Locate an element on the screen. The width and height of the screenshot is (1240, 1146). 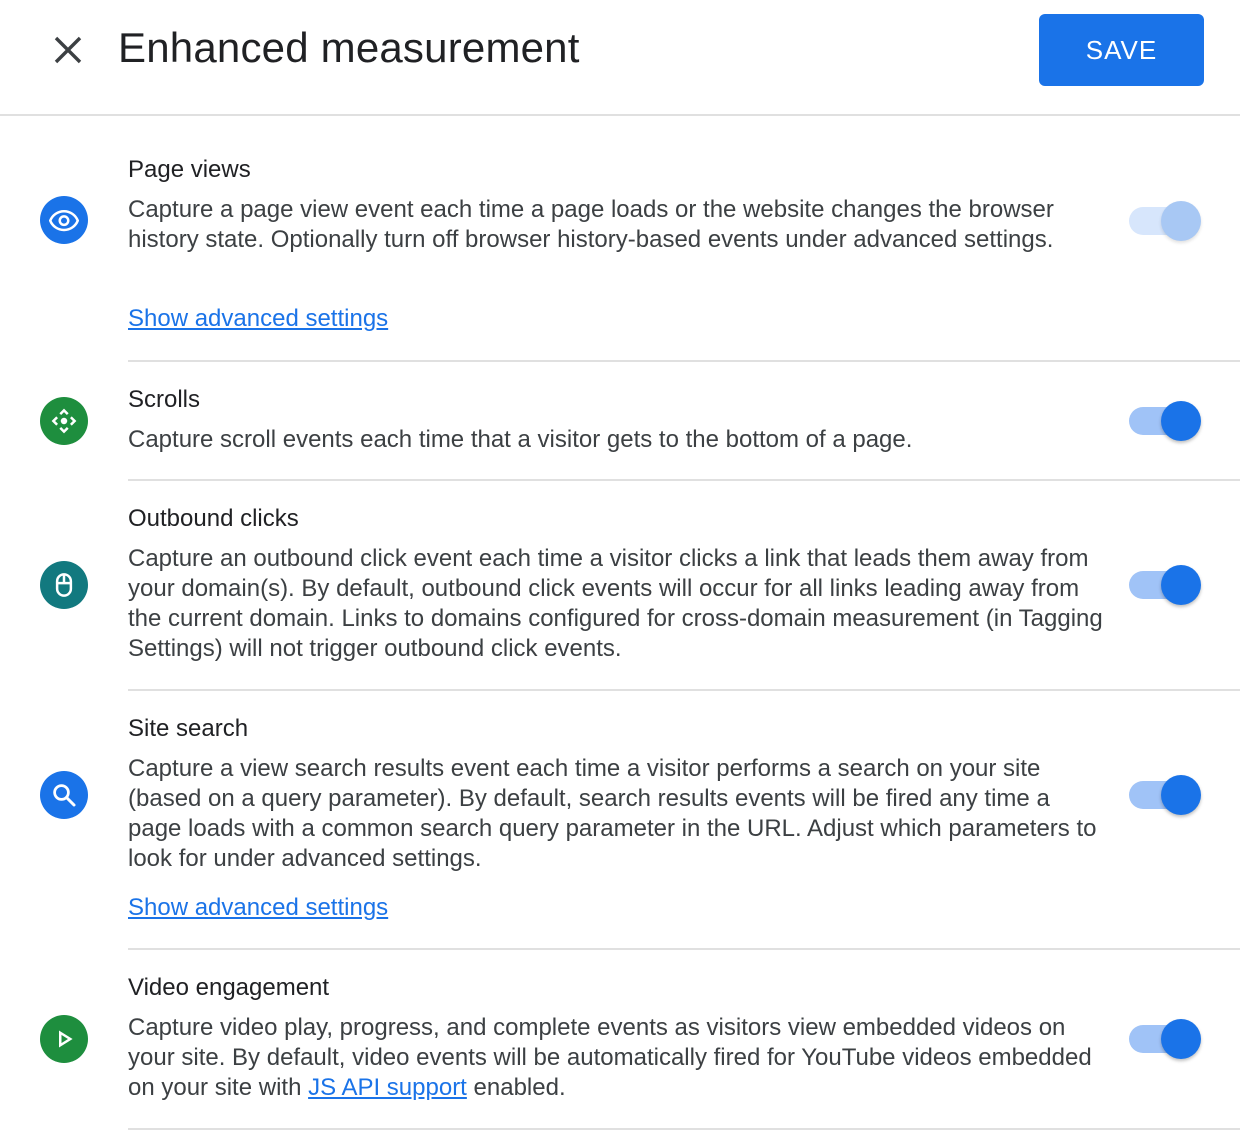
section-title: Outbound clicks is located at coordinates (213, 518).